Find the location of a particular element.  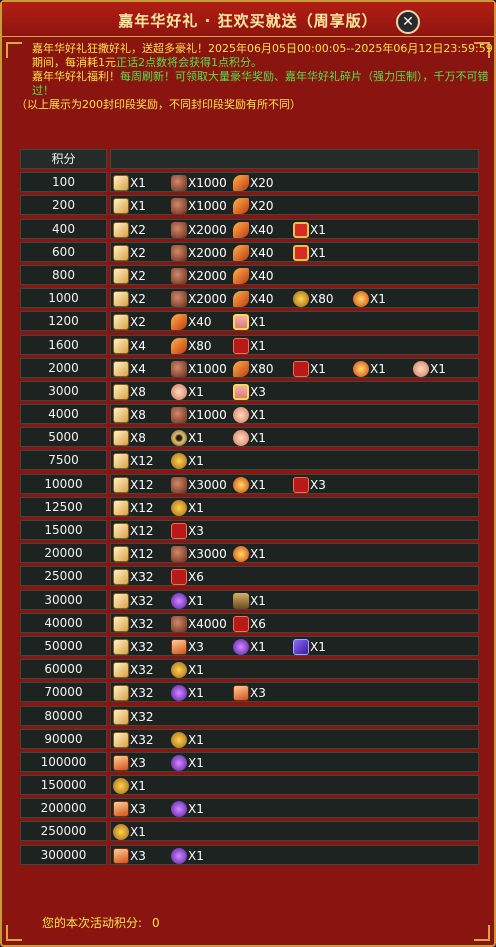

rewards-cell: X12 X1 is located at coordinates (294, 460).